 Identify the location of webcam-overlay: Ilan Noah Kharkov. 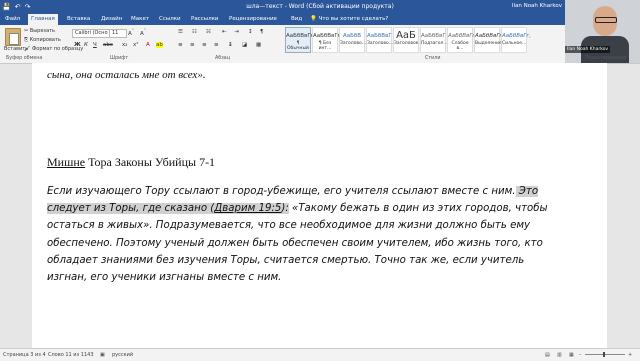
(602, 31).